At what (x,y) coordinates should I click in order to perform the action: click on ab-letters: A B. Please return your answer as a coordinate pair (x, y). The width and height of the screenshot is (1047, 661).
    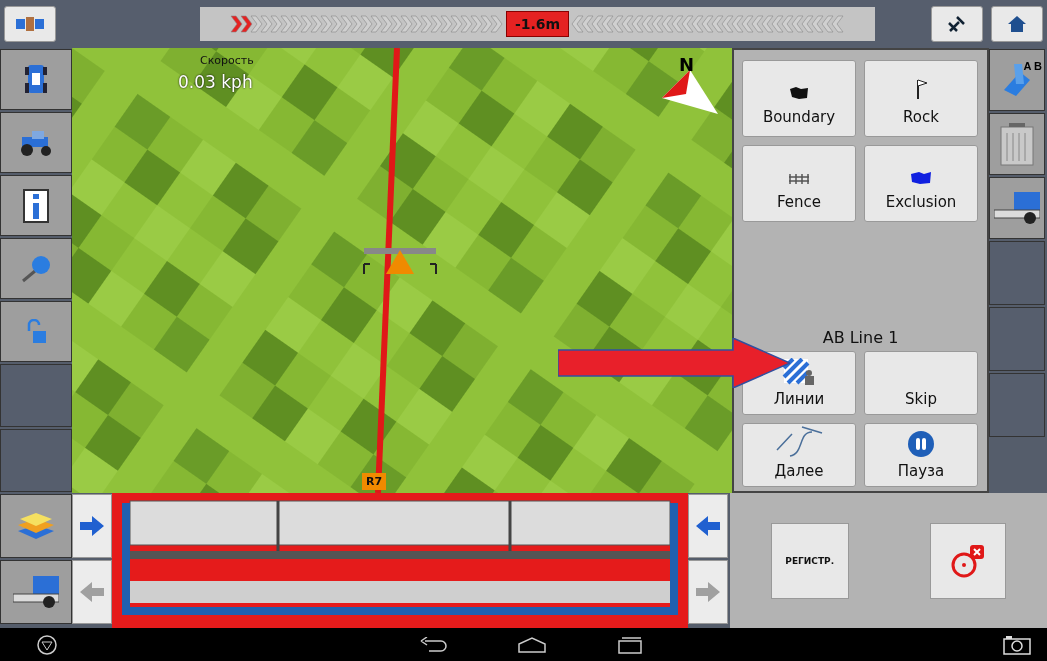
    Looking at the image, I should click on (1032, 66).